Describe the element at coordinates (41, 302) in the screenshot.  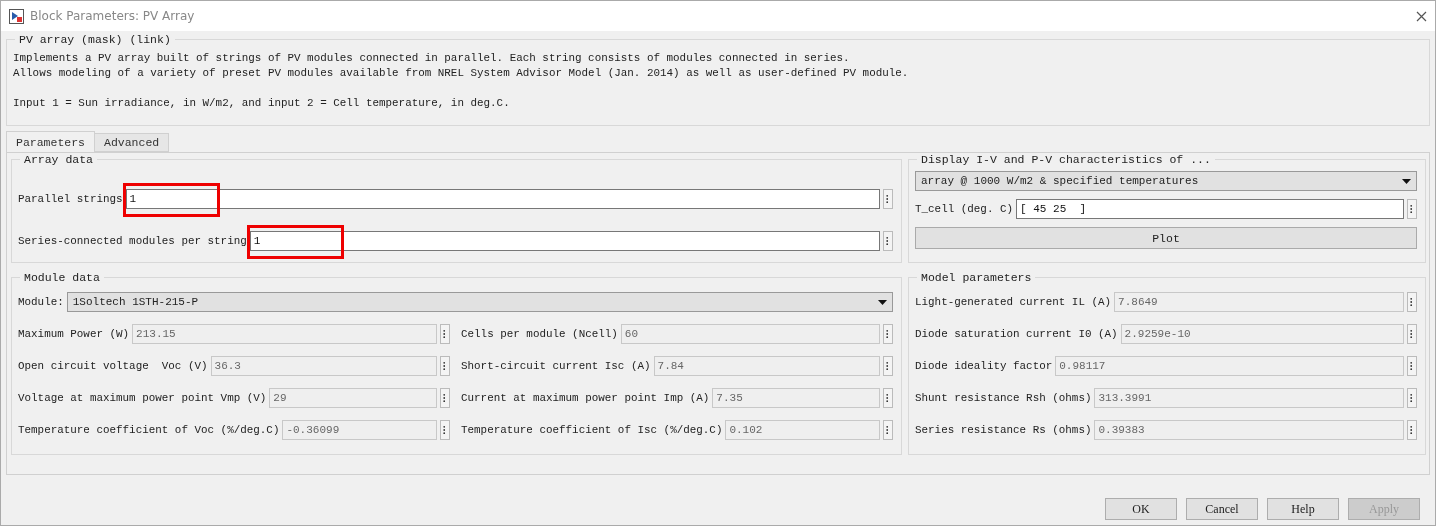
I see `field-label: Module:` at that location.